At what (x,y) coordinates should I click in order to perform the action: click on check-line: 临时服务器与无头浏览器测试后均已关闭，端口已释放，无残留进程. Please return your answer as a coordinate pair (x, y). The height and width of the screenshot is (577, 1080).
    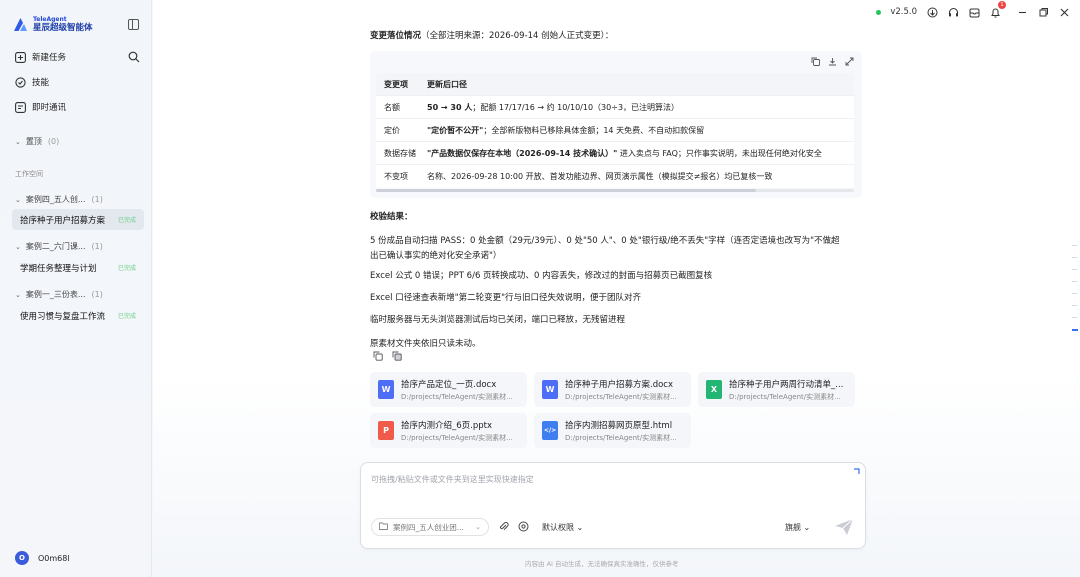
    Looking at the image, I should click on (498, 320).